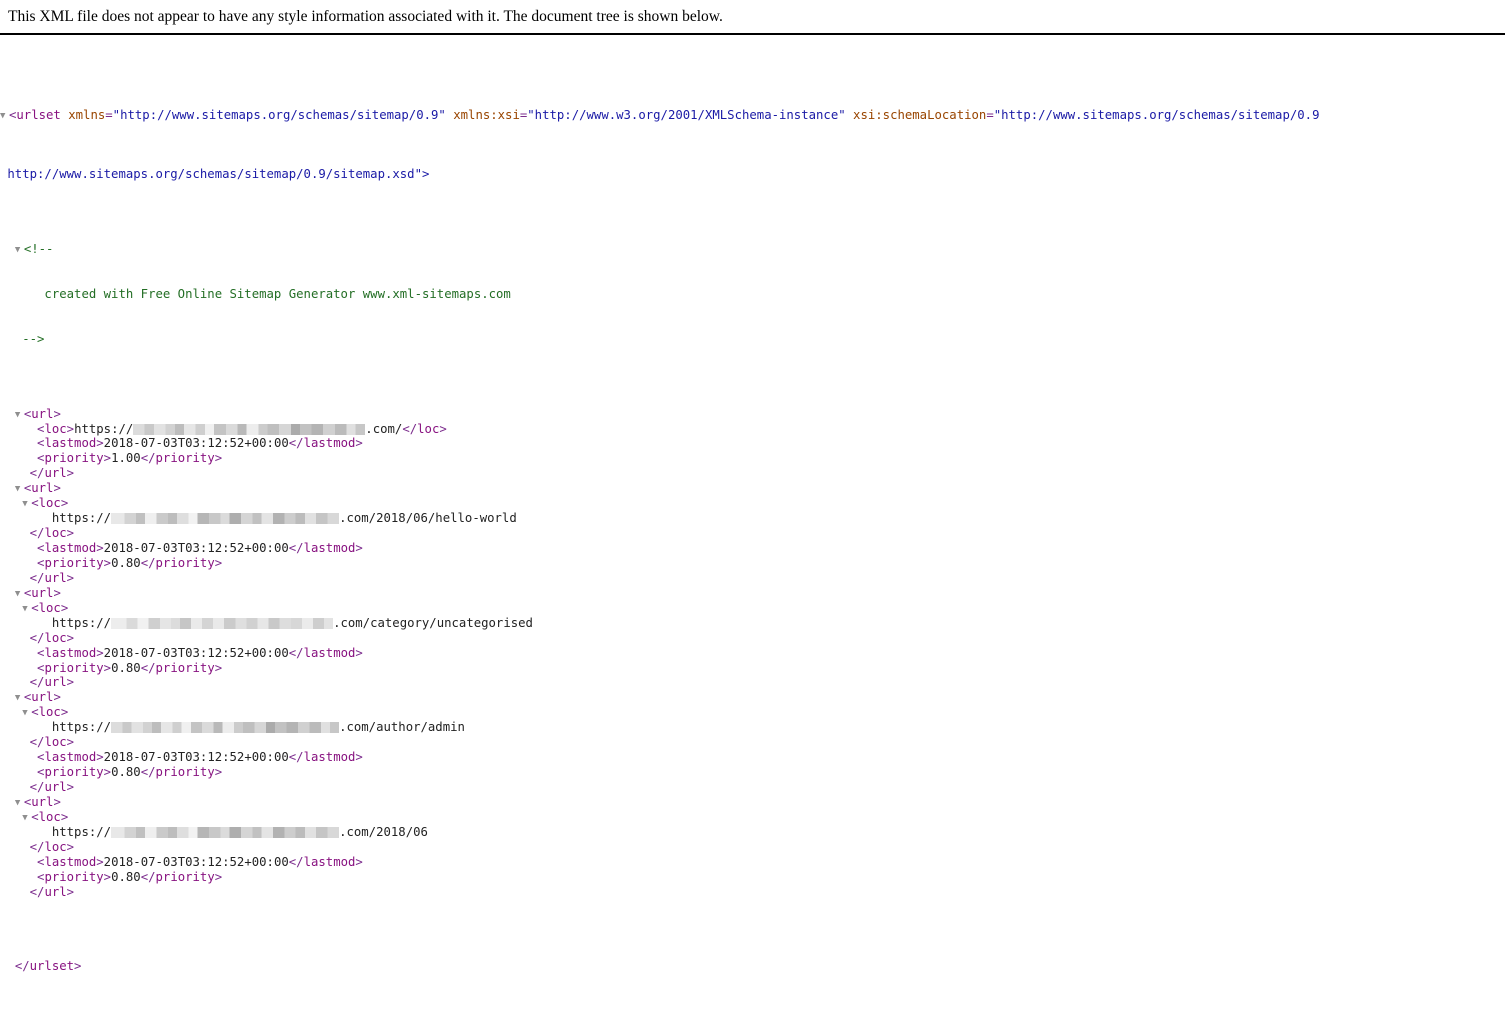 This screenshot has height=1019, width=1505. I want to click on twisty-icon-url-2: ▼, so click(19, 594).